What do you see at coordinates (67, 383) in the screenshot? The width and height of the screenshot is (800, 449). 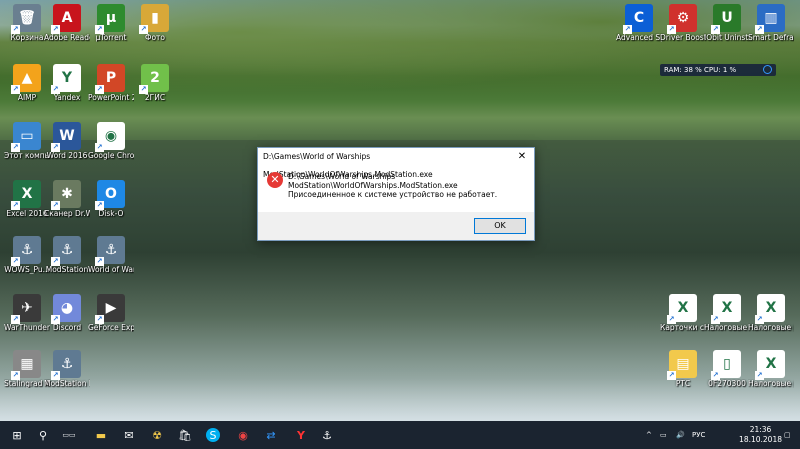 I see `desktop-icon-label: ModStation Diagnost` at bounding box center [67, 383].